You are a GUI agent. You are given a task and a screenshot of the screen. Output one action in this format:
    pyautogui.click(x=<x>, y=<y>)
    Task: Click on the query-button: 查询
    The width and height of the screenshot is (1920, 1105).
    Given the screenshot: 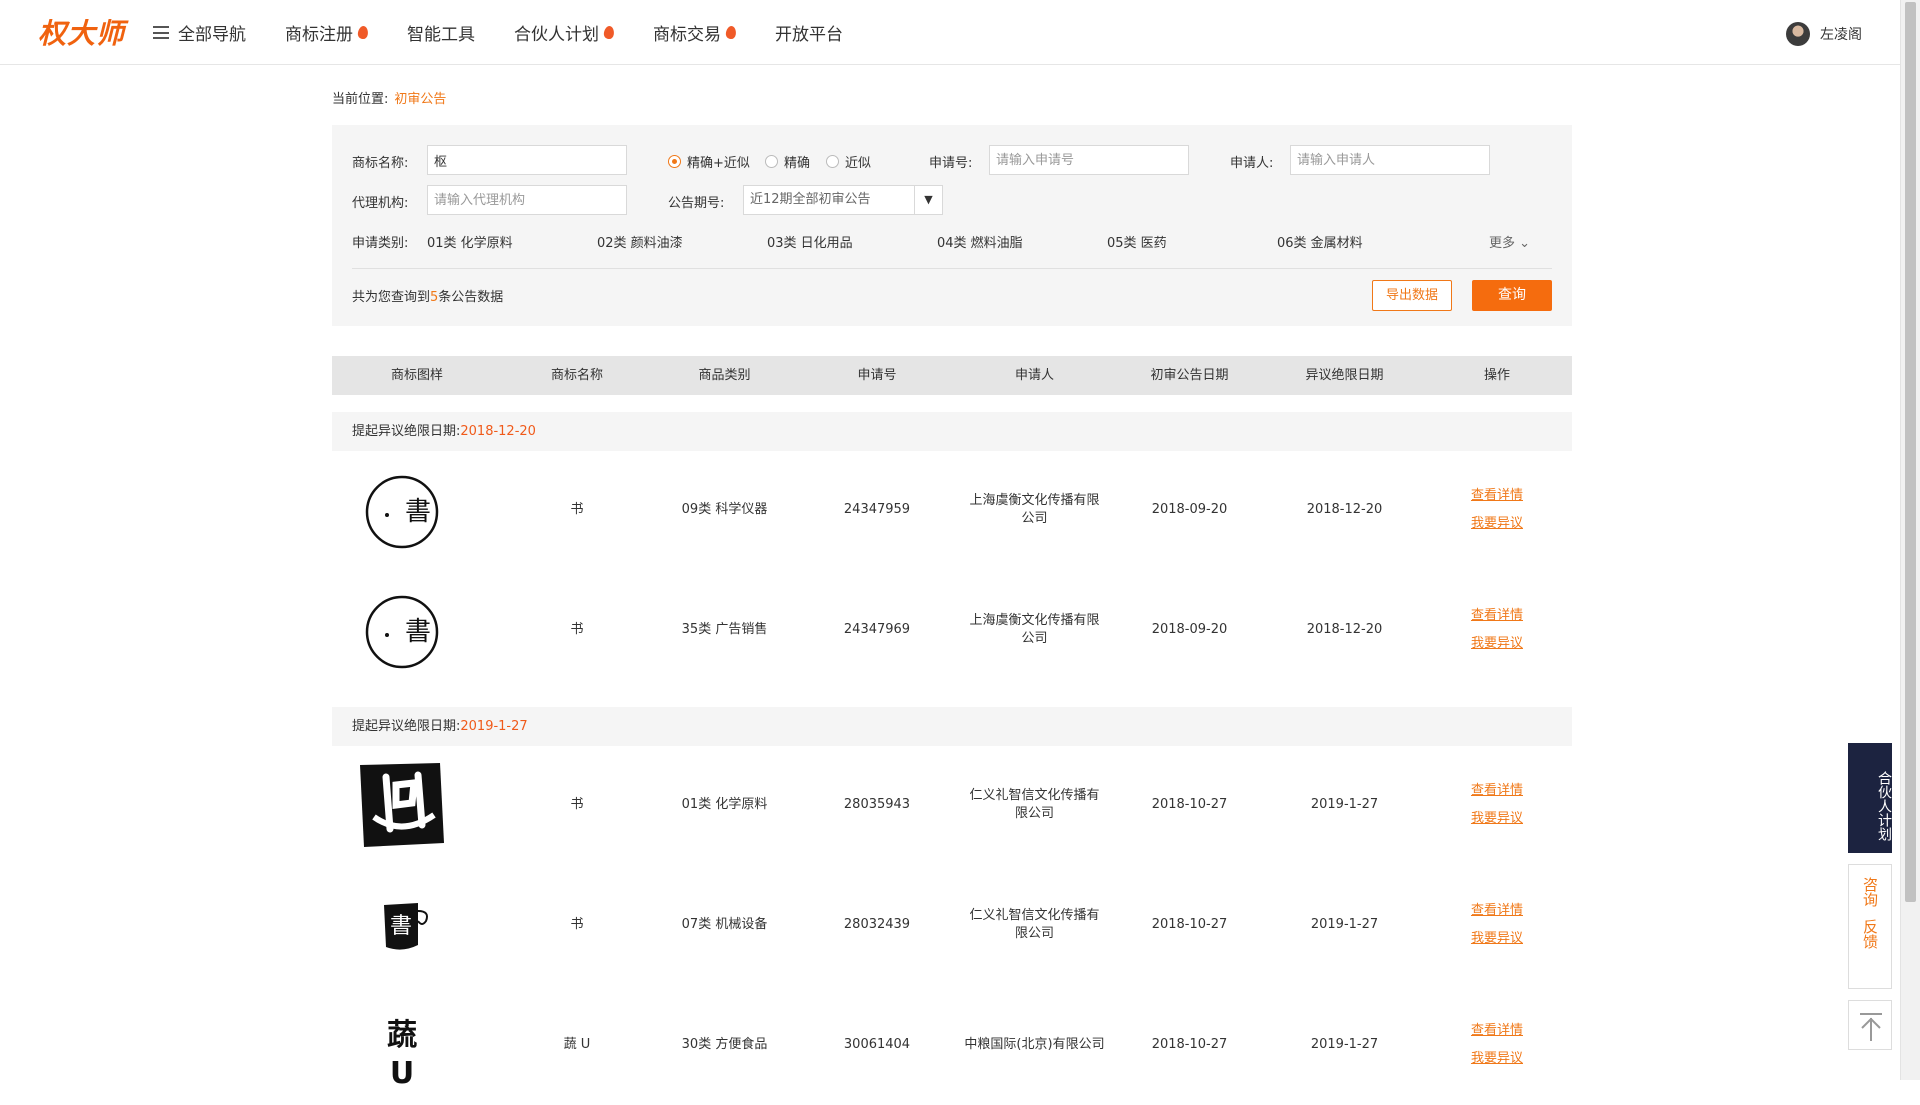 What is the action you would take?
    pyautogui.click(x=1512, y=295)
    